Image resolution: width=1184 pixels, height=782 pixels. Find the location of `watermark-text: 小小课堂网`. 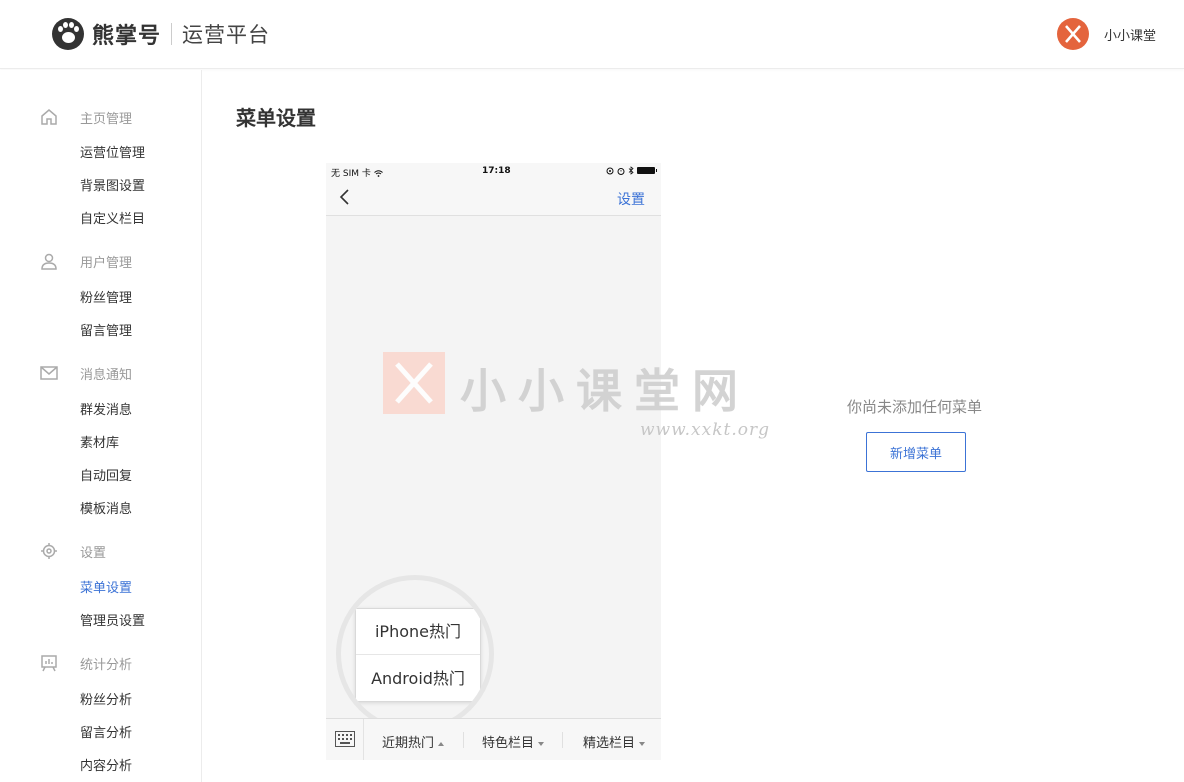

watermark-text: 小小课堂网 is located at coordinates (605, 391).